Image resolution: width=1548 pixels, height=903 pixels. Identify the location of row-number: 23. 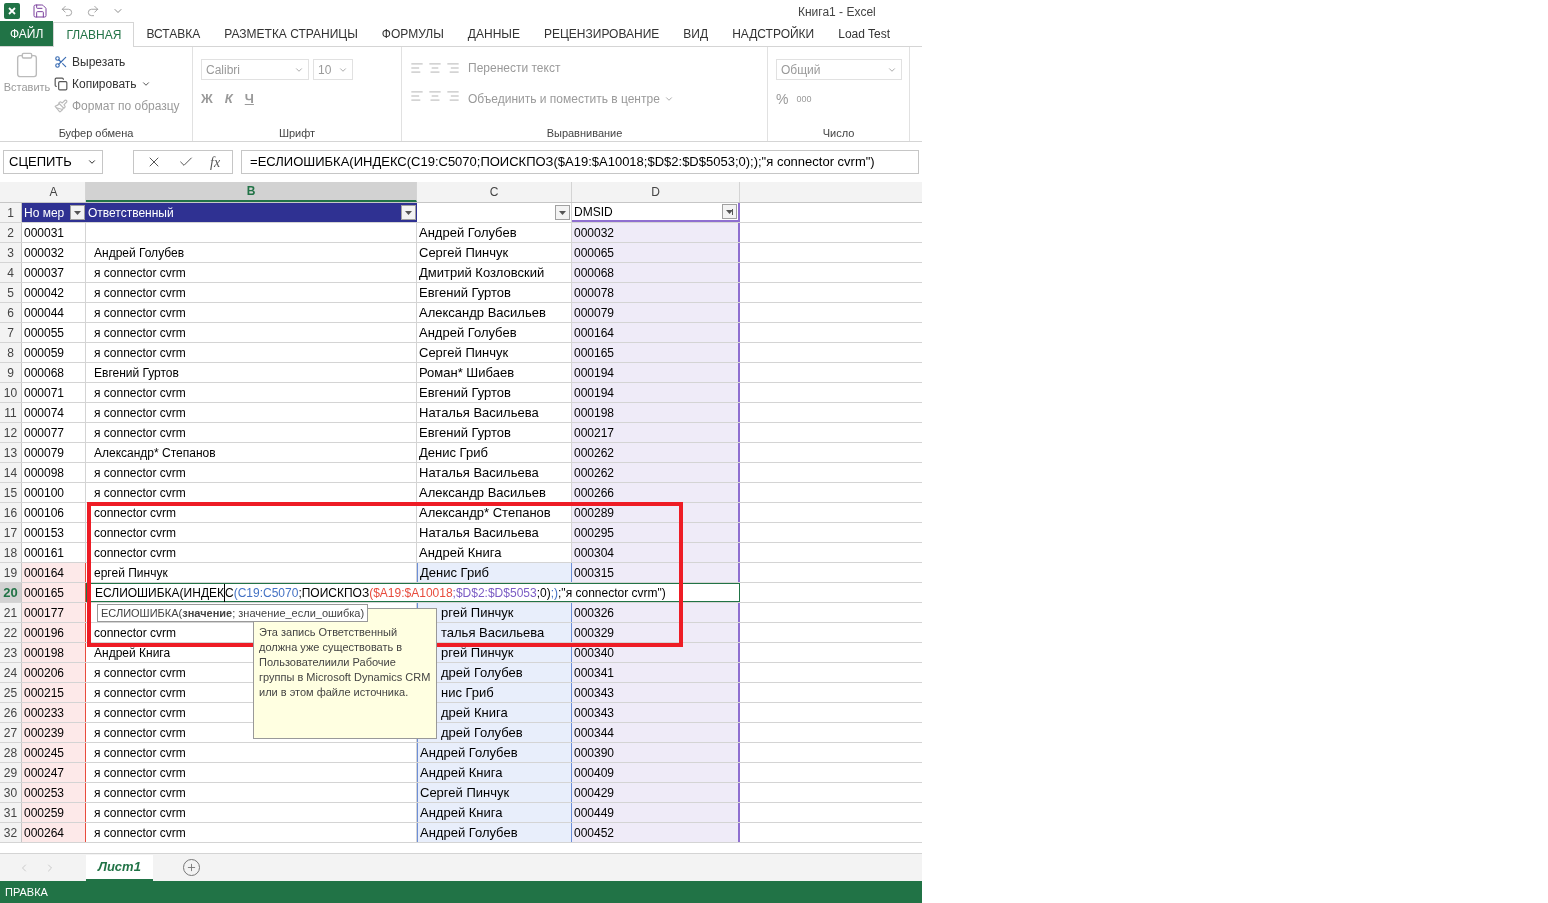
(11, 652).